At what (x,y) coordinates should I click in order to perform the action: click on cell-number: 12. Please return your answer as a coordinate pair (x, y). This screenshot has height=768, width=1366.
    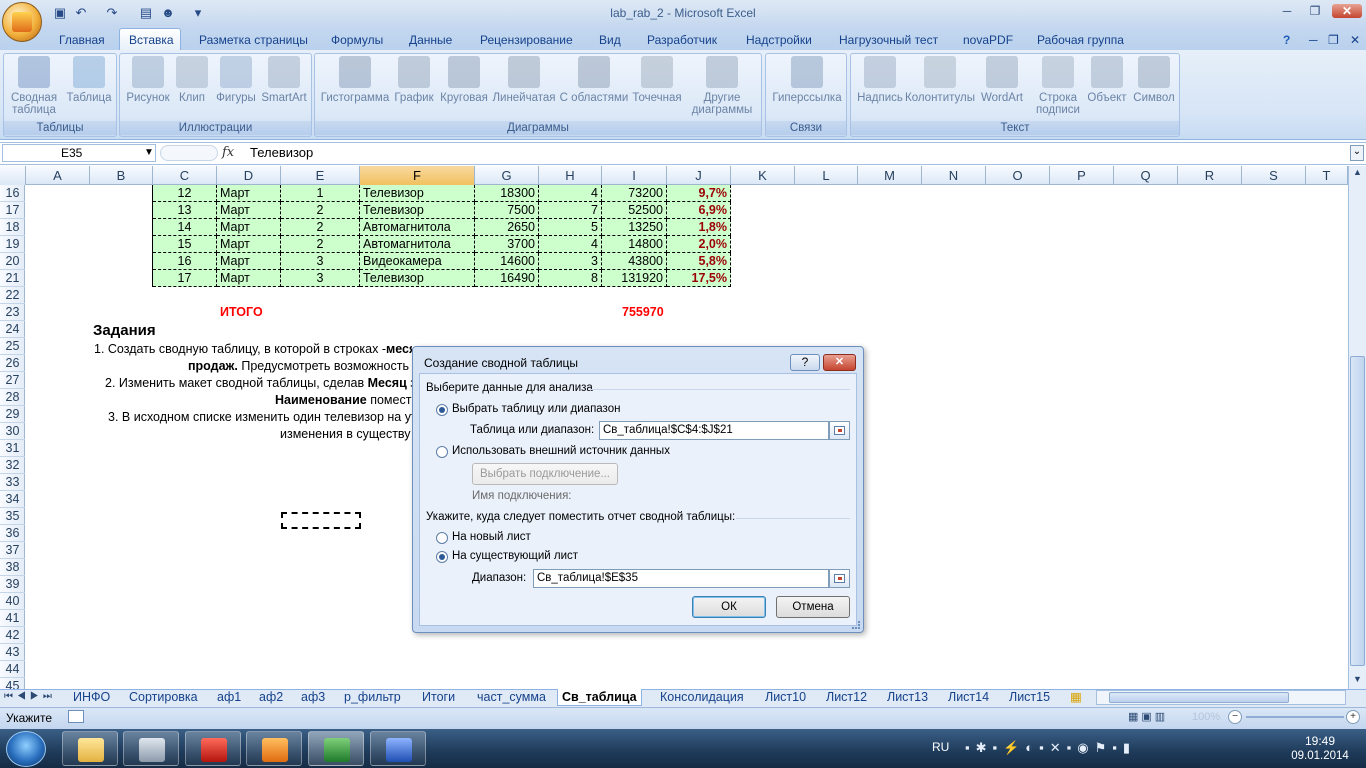
    Looking at the image, I should click on (185, 193).